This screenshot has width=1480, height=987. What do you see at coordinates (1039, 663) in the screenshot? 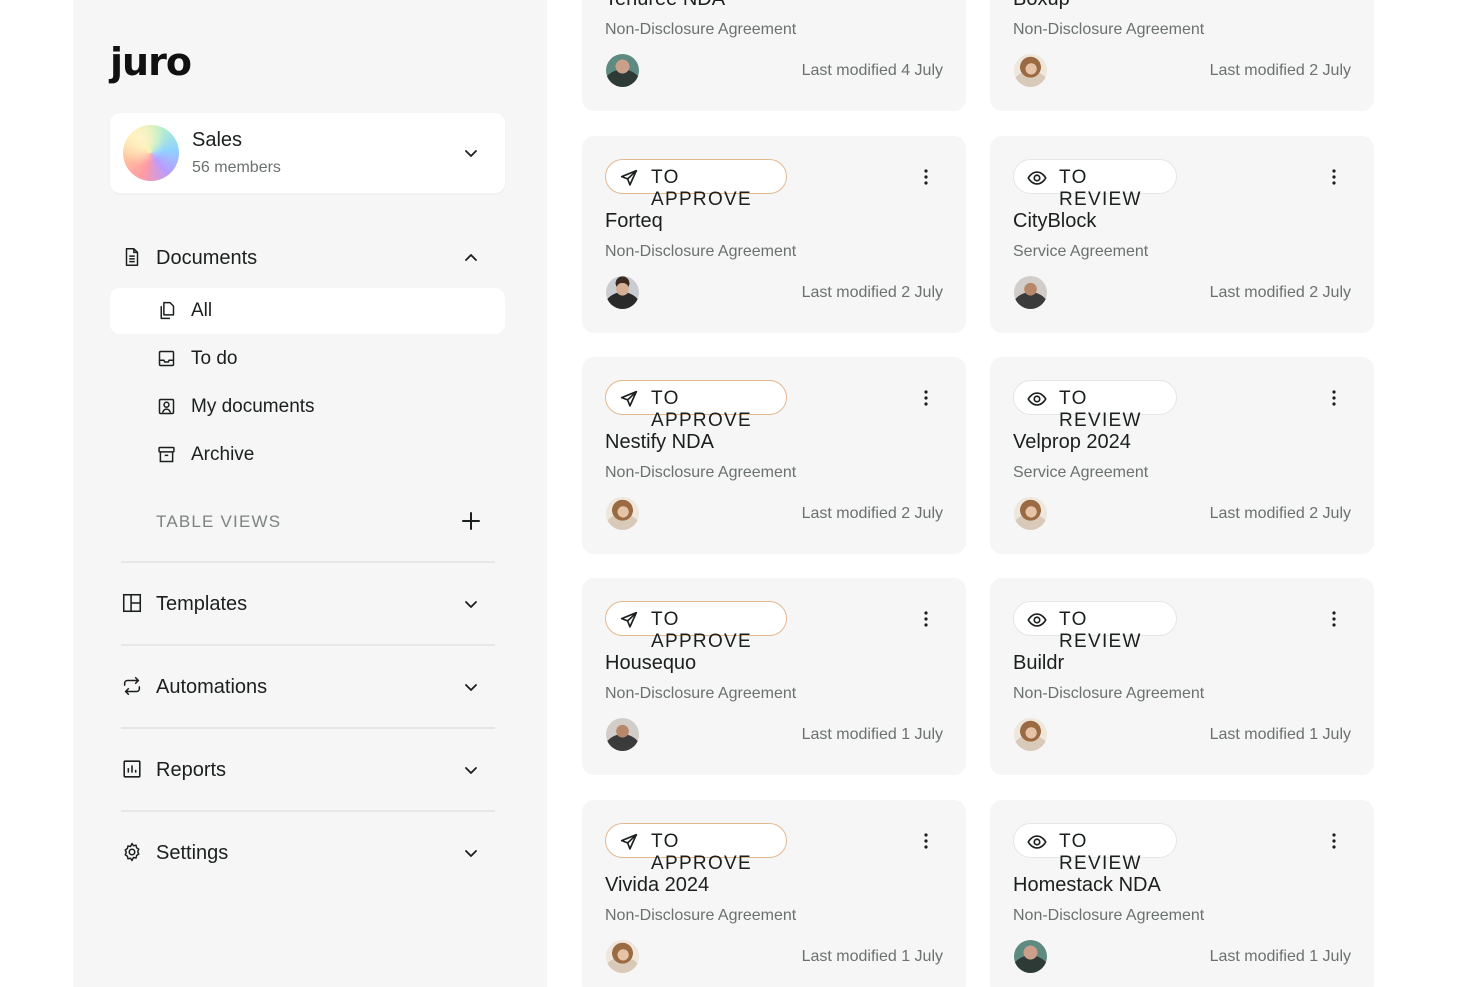
I see `card-title: Buildr` at bounding box center [1039, 663].